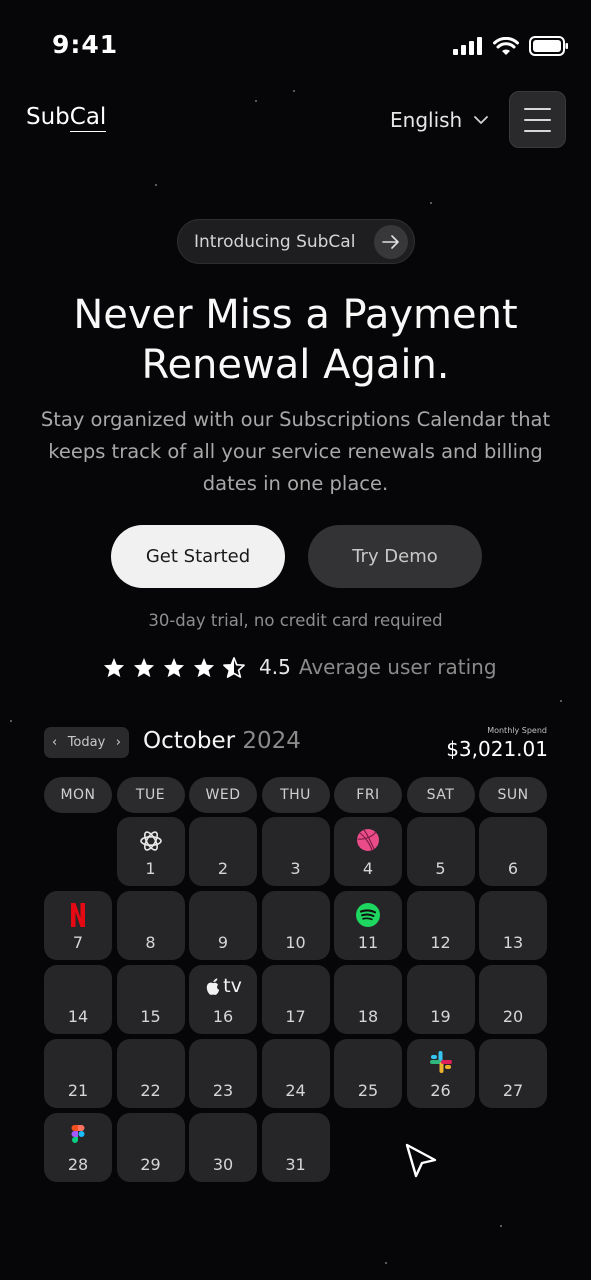  What do you see at coordinates (440, 942) in the screenshot?
I see `day-number: 12` at bounding box center [440, 942].